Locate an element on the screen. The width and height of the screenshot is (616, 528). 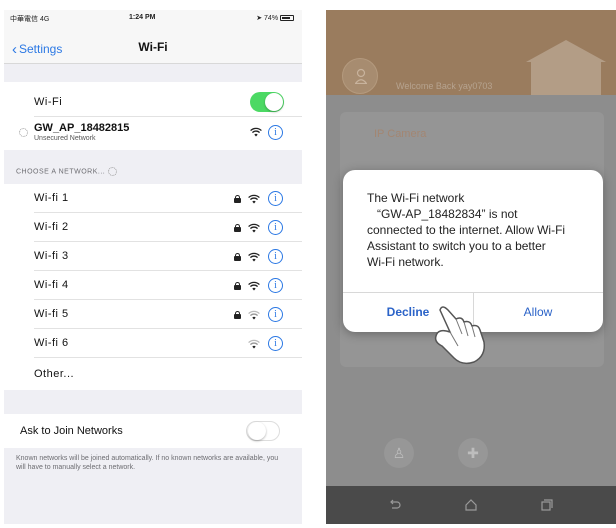
navigation-bar: ‹ Settings Wi-Fi is located at coordinates (153, 46).